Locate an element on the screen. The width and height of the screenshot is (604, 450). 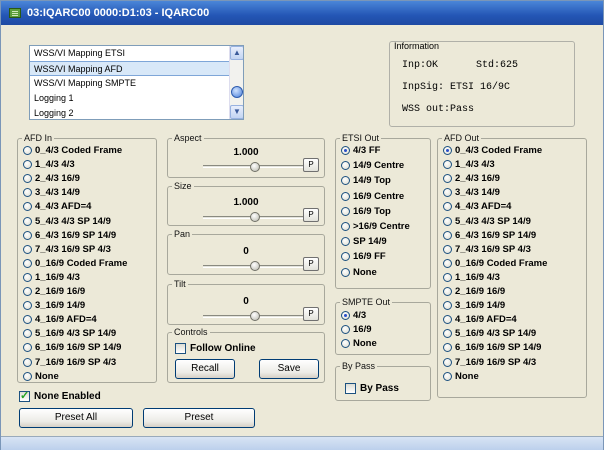
afd-in-option: 6_4/3 16/9 SP 14/9 is located at coordinates (69, 235).